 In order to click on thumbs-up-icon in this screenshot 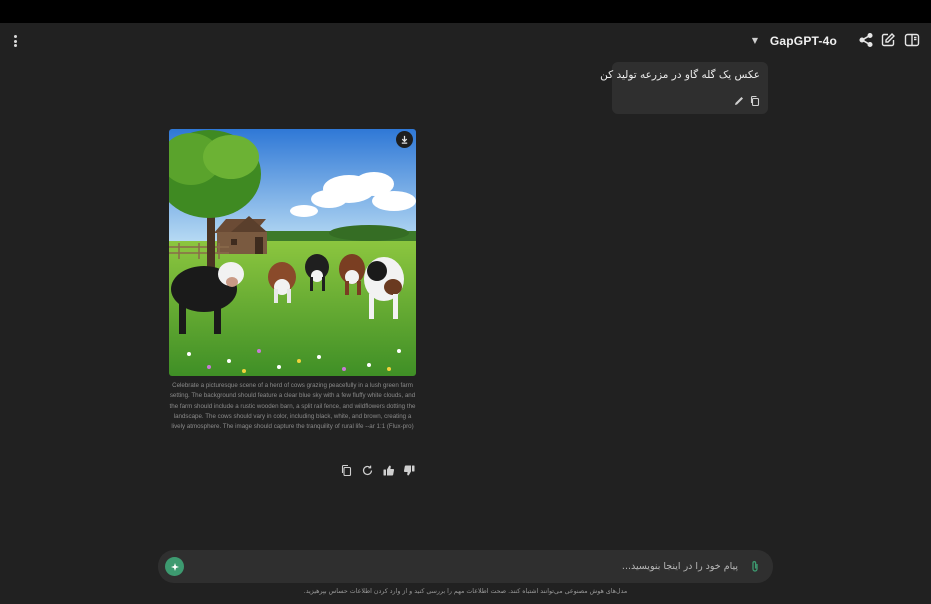, I will do `click(388, 470)`.